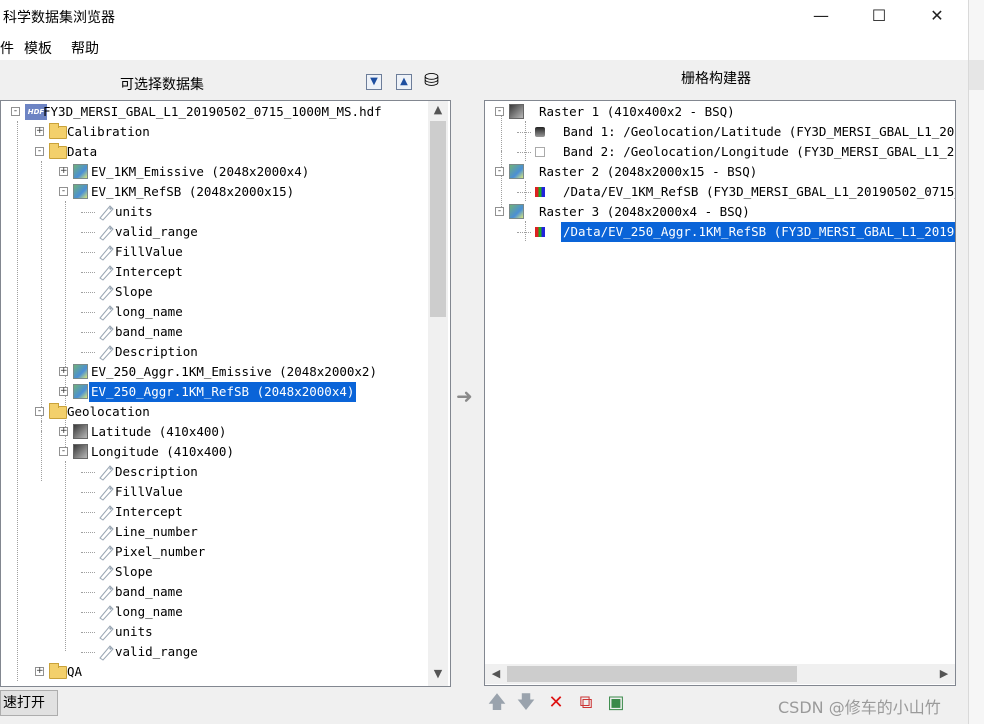  I want to click on tree-item-label: Raster 3 (2048x2000x4 - BSQ), so click(644, 211).